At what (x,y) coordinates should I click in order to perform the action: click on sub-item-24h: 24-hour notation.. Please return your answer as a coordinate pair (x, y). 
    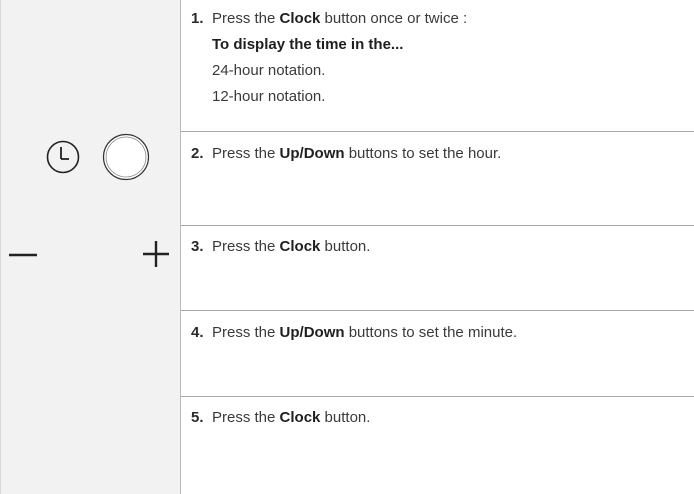
    Looking at the image, I should click on (269, 70).